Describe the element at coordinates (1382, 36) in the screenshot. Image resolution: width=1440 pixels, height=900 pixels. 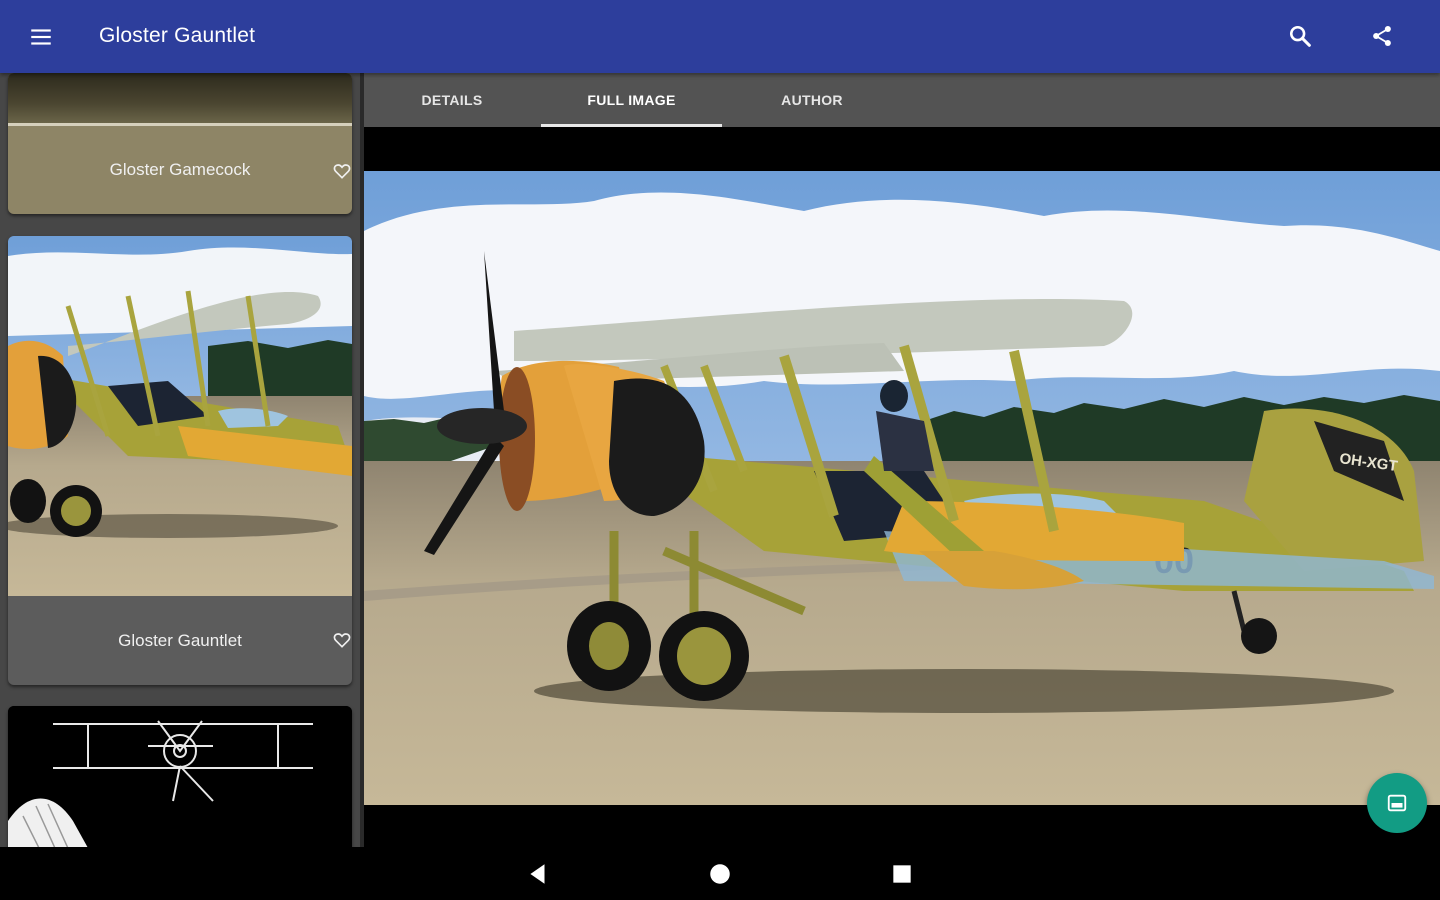
I see `share-icon` at that location.